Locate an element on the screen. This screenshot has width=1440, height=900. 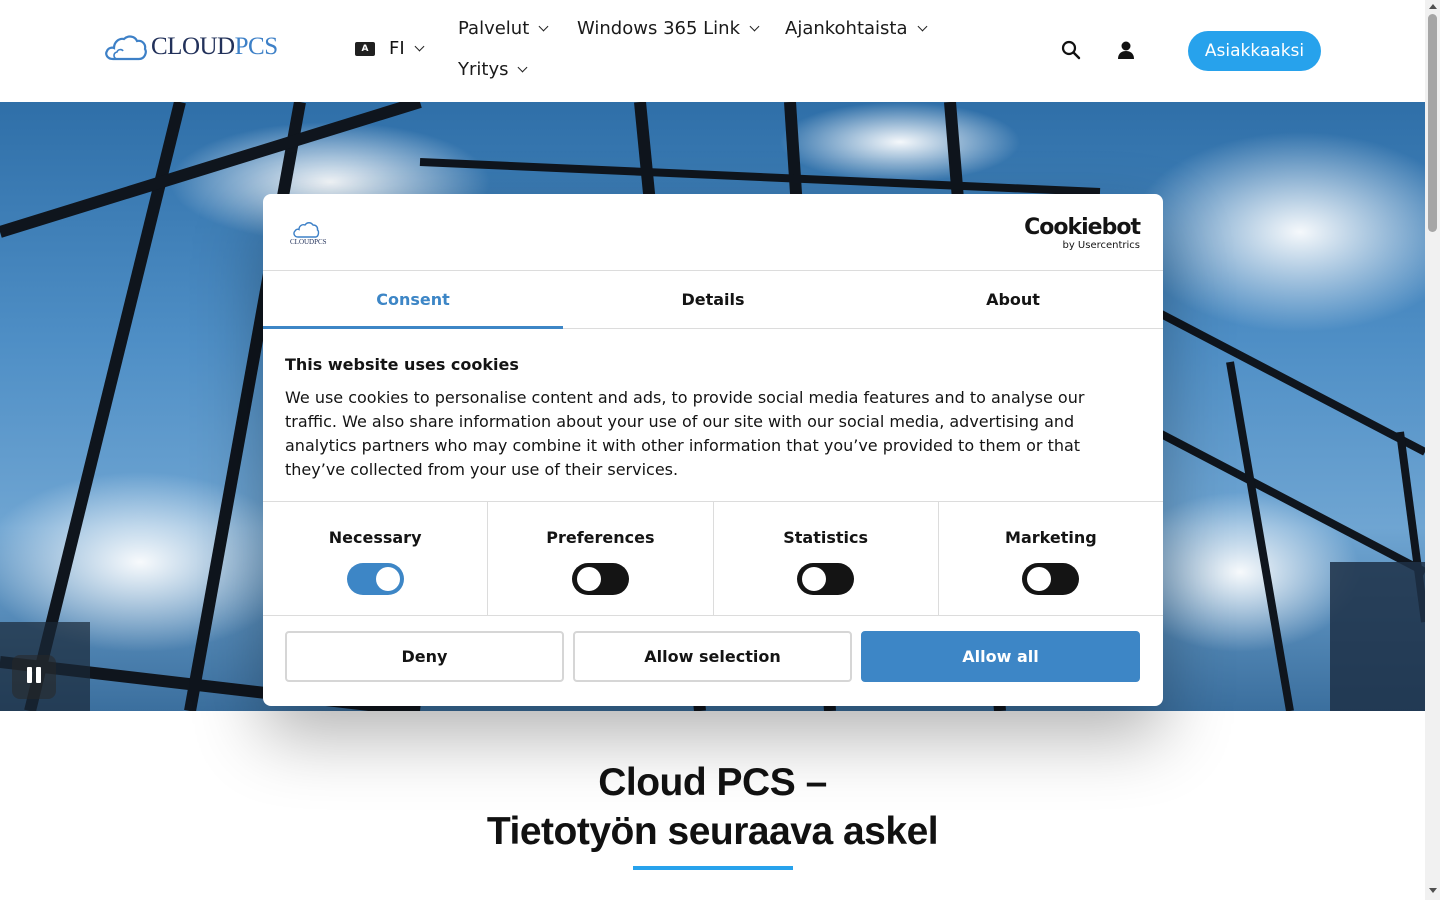
svg-text: CLOUDPCS is located at coordinates (308, 242).